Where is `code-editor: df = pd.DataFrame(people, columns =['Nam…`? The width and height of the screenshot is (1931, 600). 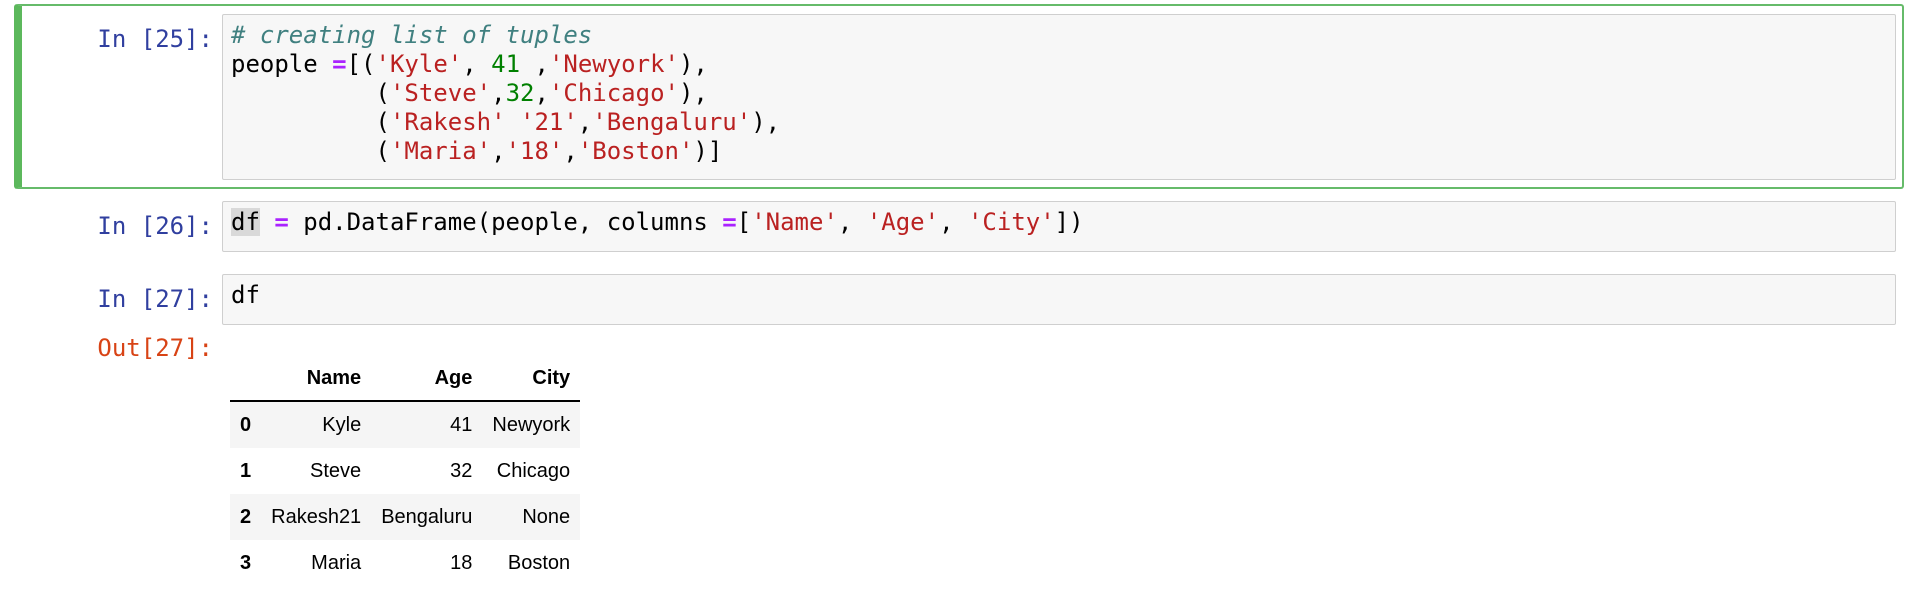 code-editor: df = pd.DataFrame(people, columns =['Nam… is located at coordinates (657, 222).